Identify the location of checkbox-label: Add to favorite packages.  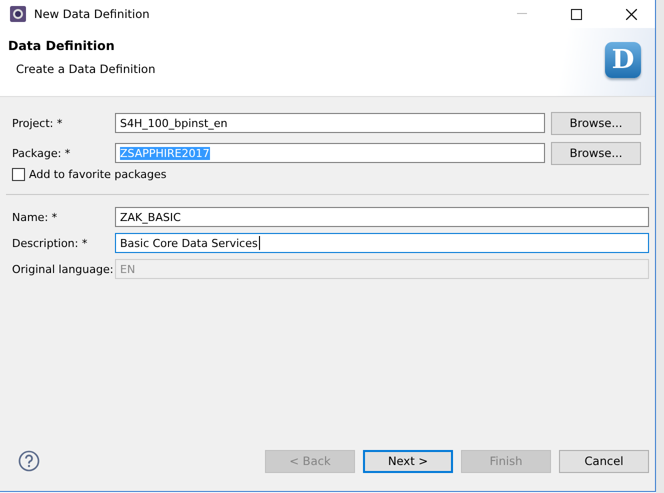
(98, 174).